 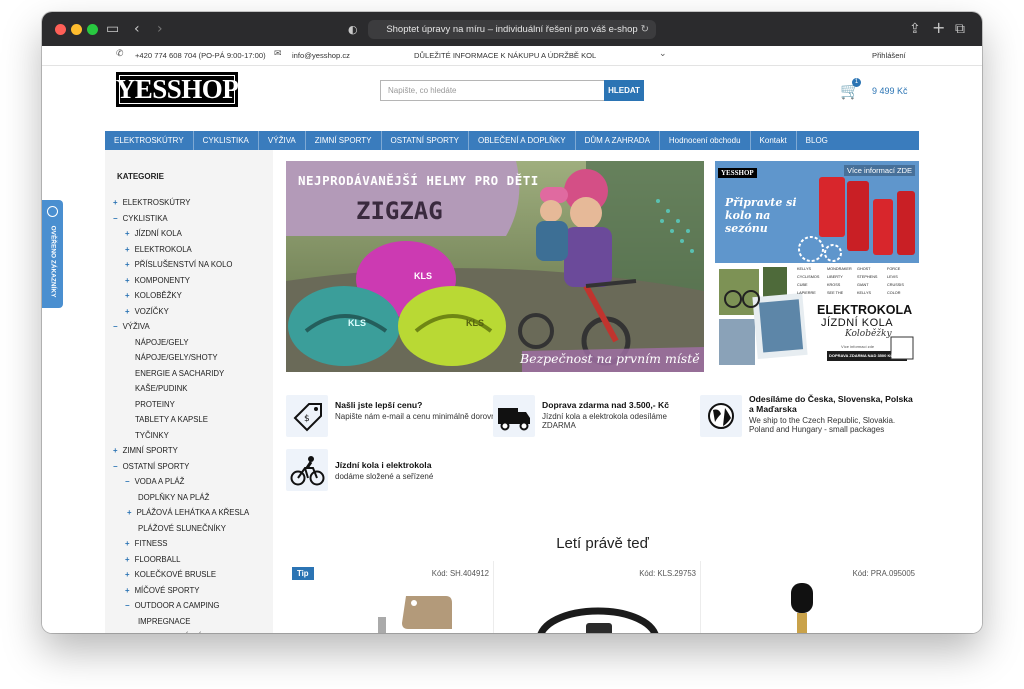 What do you see at coordinates (425, 140) in the screenshot?
I see `nav-item: OSTATNÍ SPORTY` at bounding box center [425, 140].